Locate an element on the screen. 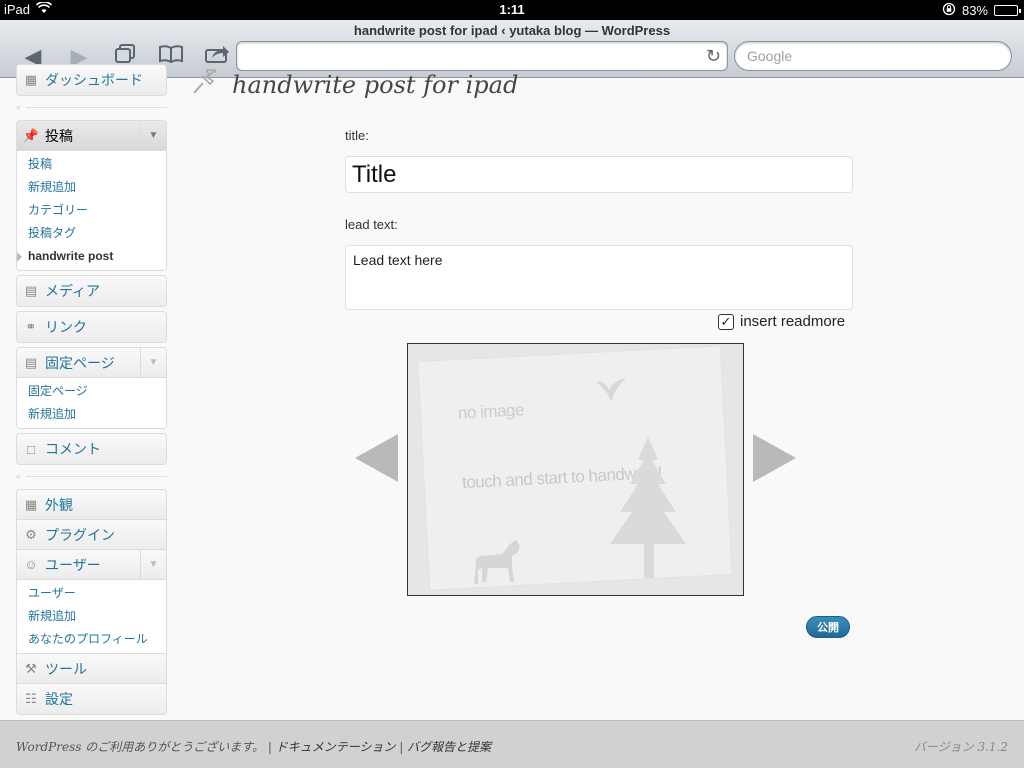  submenu-item-categories: カテゴリー is located at coordinates (91, 210).